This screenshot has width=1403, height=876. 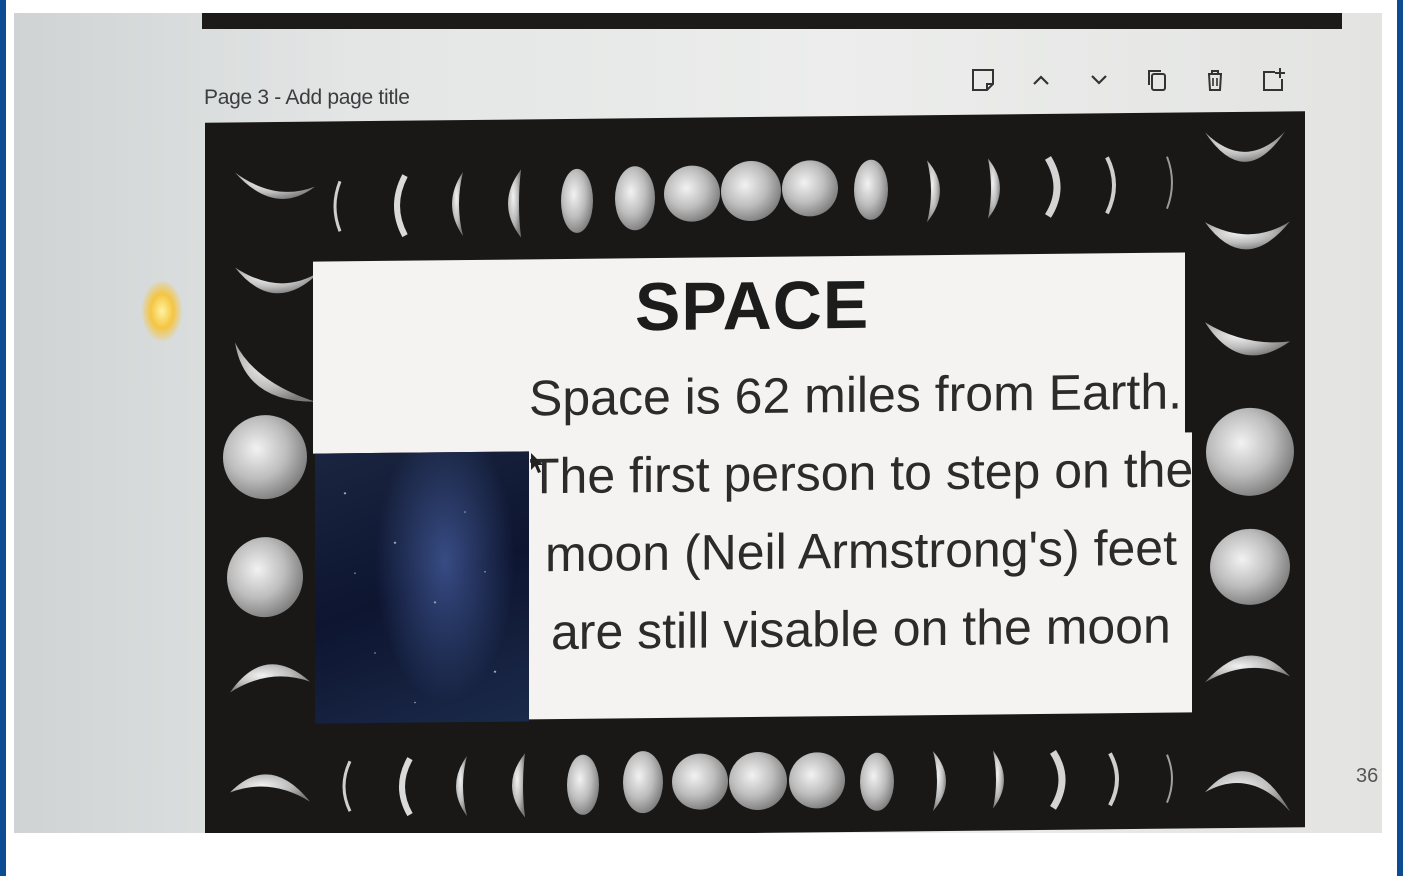 I want to click on trash-icon, so click(x=1215, y=80).